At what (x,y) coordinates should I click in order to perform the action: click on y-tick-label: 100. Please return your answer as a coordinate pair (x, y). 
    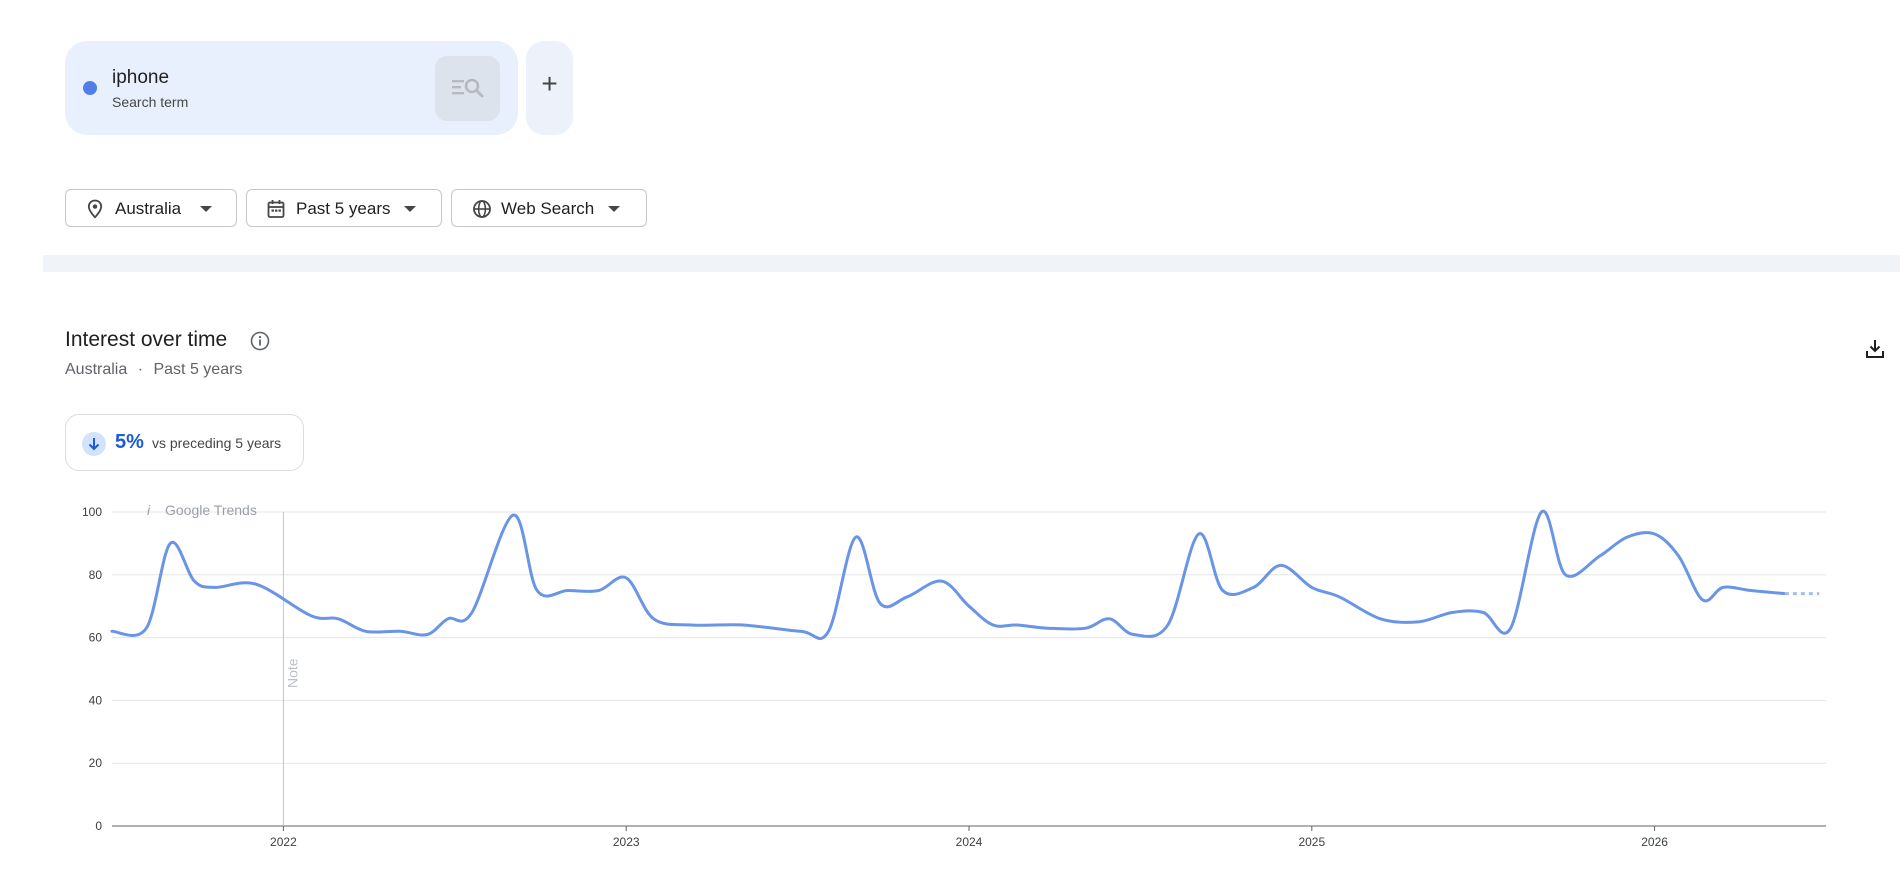
    Looking at the image, I should click on (92, 512).